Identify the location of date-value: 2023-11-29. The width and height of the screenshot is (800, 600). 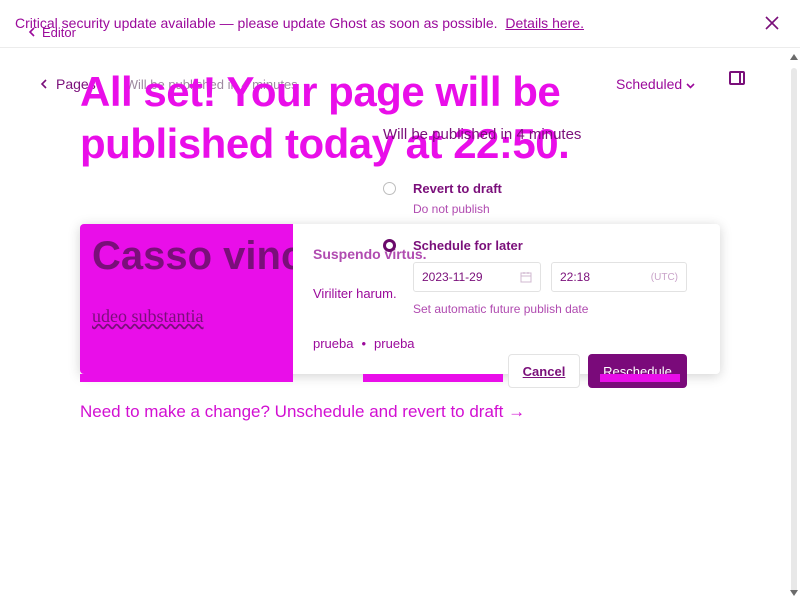
(452, 277).